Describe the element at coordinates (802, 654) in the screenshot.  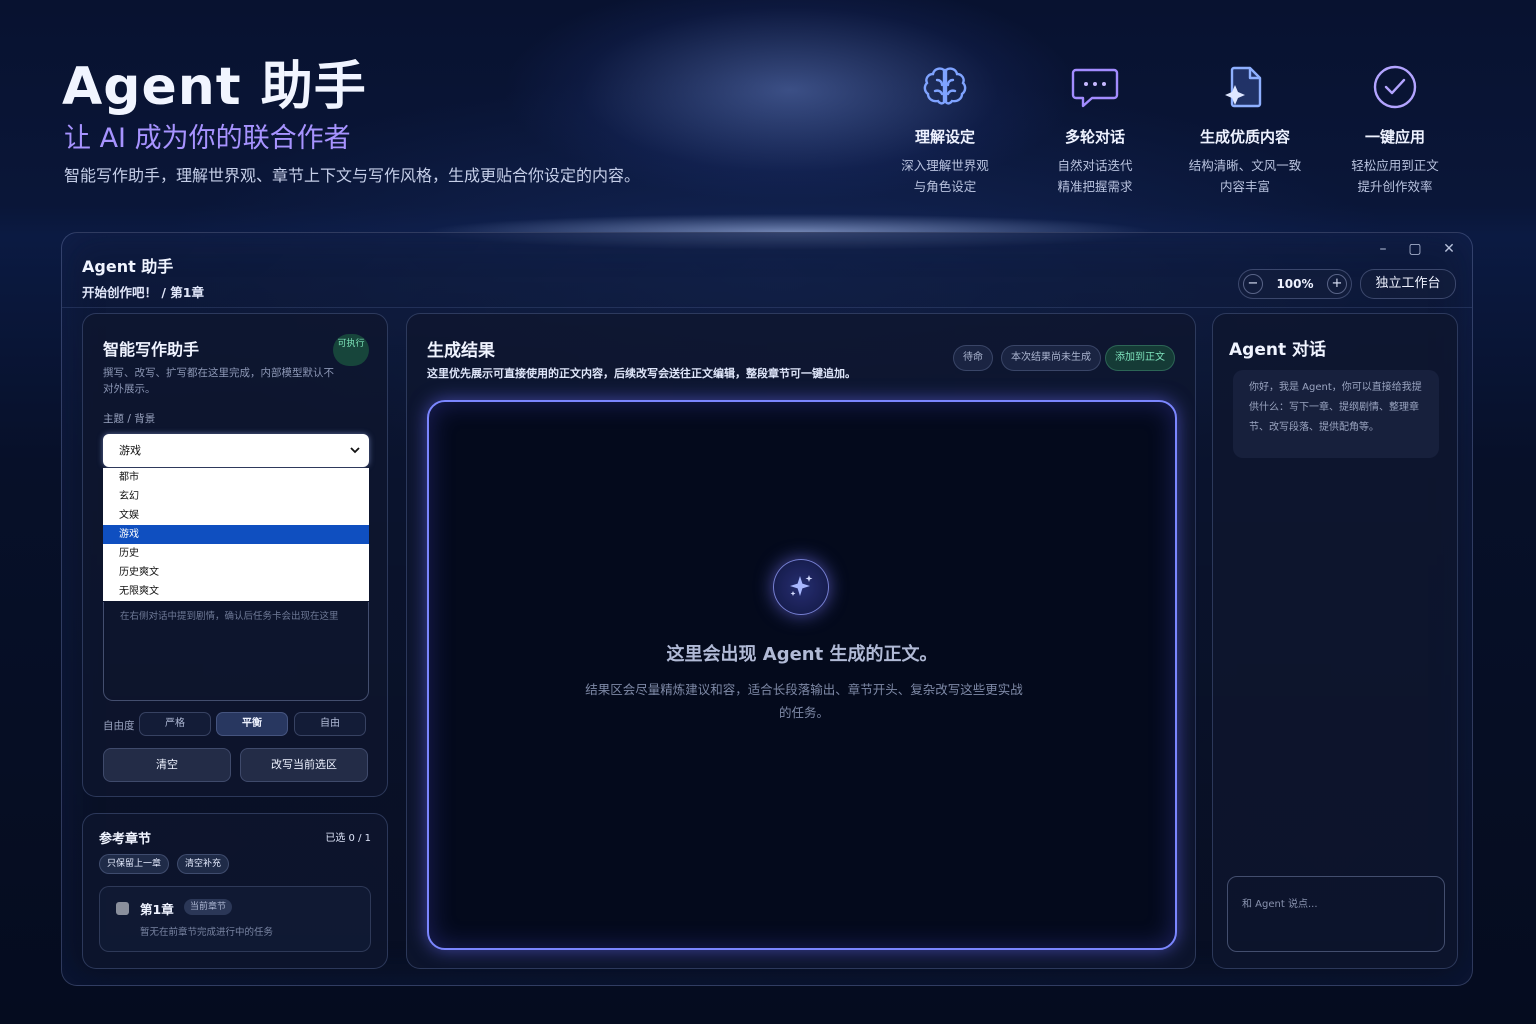
I see `empty-state-title: 这里会出现 Agent 生成的正文。` at that location.